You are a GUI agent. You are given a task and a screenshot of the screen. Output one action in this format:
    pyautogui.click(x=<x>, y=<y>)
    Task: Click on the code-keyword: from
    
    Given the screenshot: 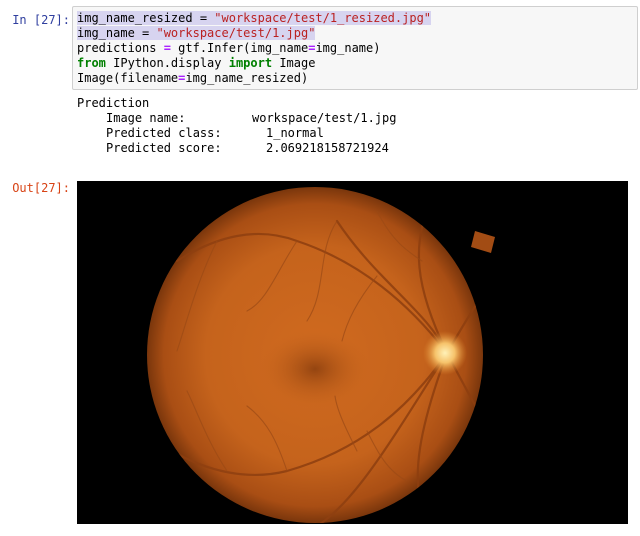 What is the action you would take?
    pyautogui.click(x=91, y=63)
    